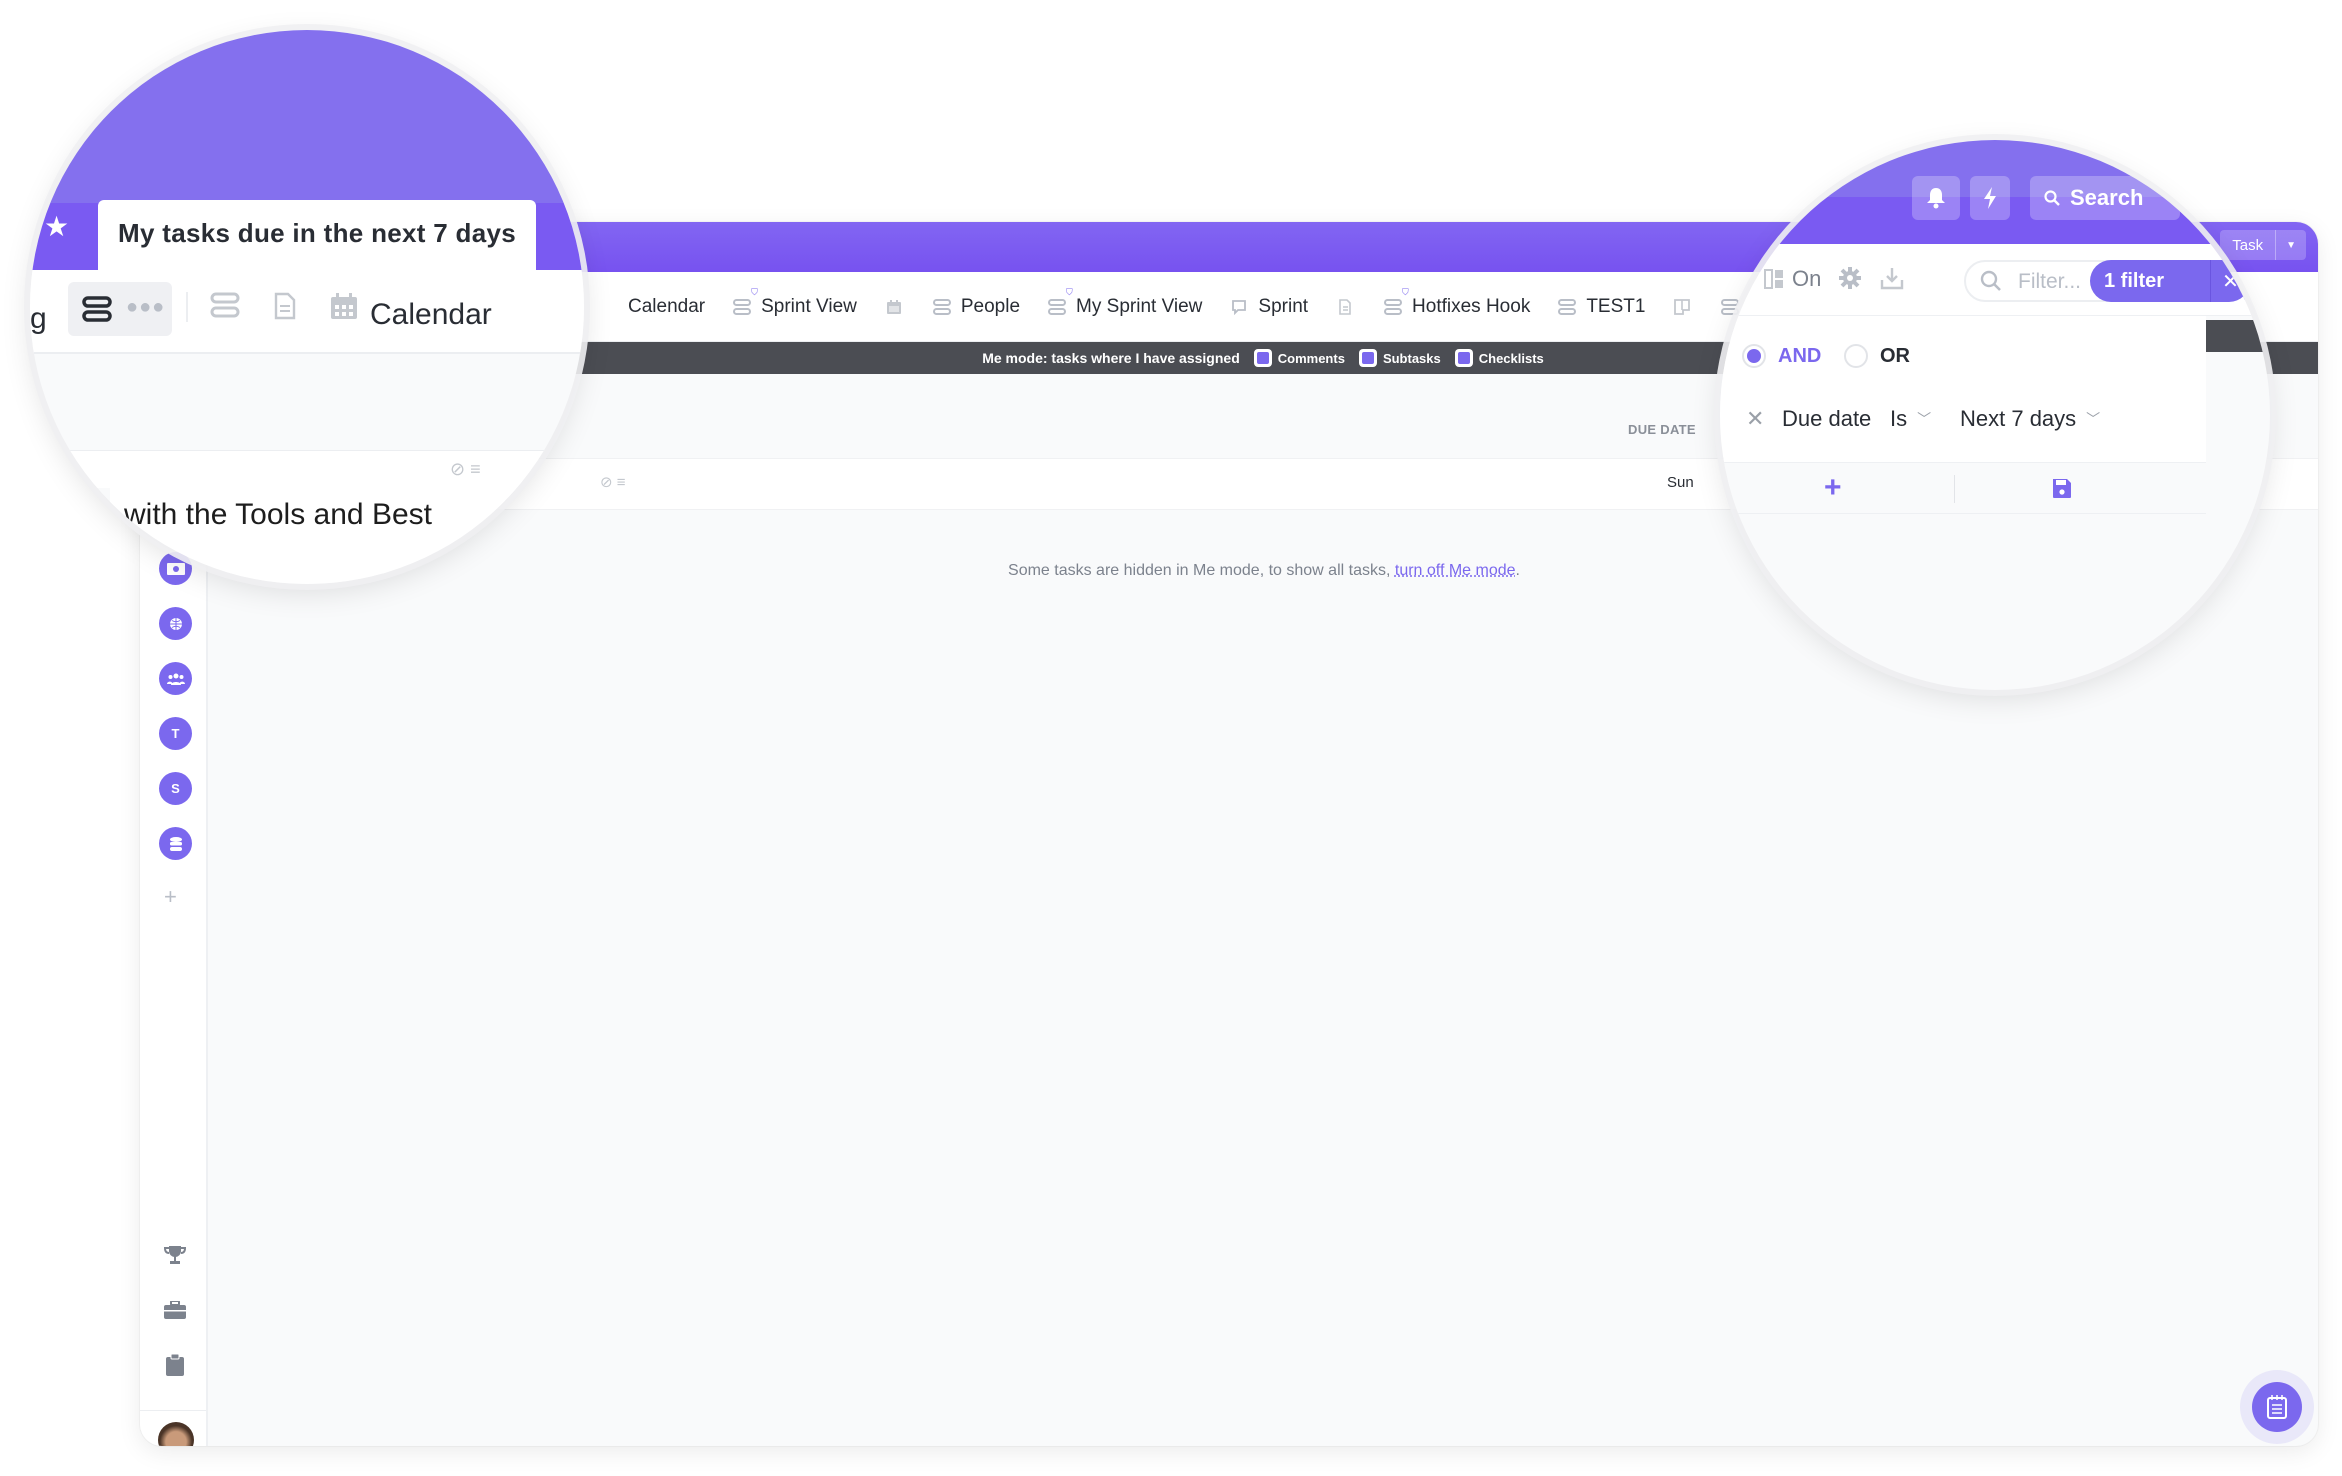 Image resolution: width=2342 pixels, height=1476 pixels. What do you see at coordinates (2238, 336) in the screenshot?
I see `me-mode-bar-edge` at bounding box center [2238, 336].